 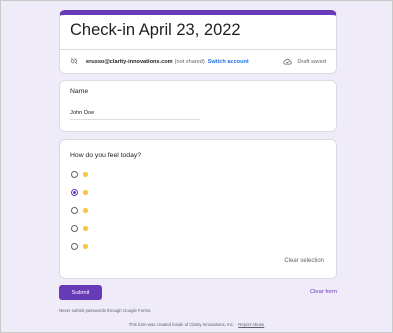 I want to click on feel-question-label: How do you feel today?, so click(x=106, y=155).